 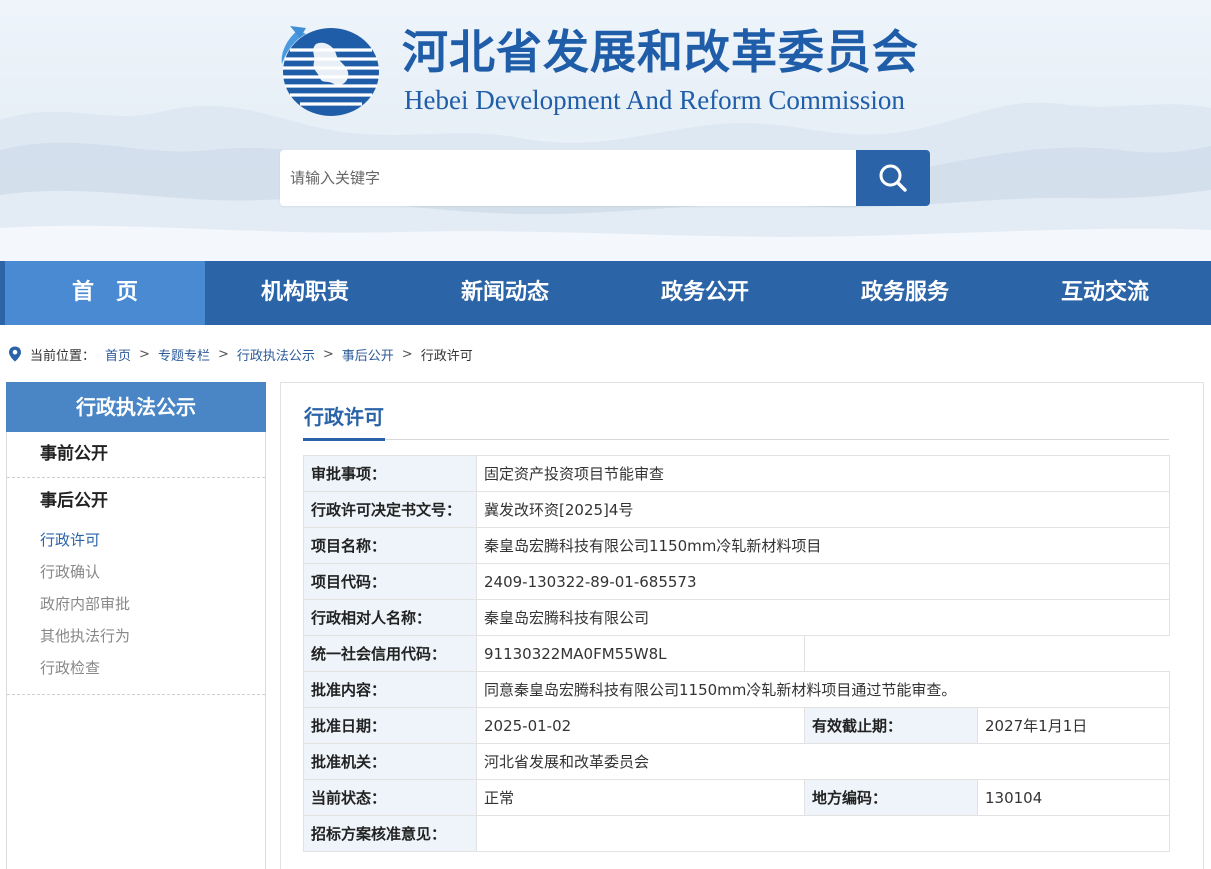 I want to click on table-row: 当前状态： 正常 地方编码： 130104, so click(x=737, y=797).